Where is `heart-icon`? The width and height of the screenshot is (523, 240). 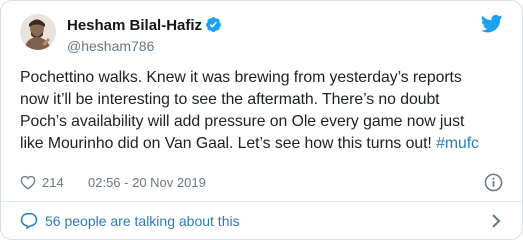 heart-icon is located at coordinates (28, 182).